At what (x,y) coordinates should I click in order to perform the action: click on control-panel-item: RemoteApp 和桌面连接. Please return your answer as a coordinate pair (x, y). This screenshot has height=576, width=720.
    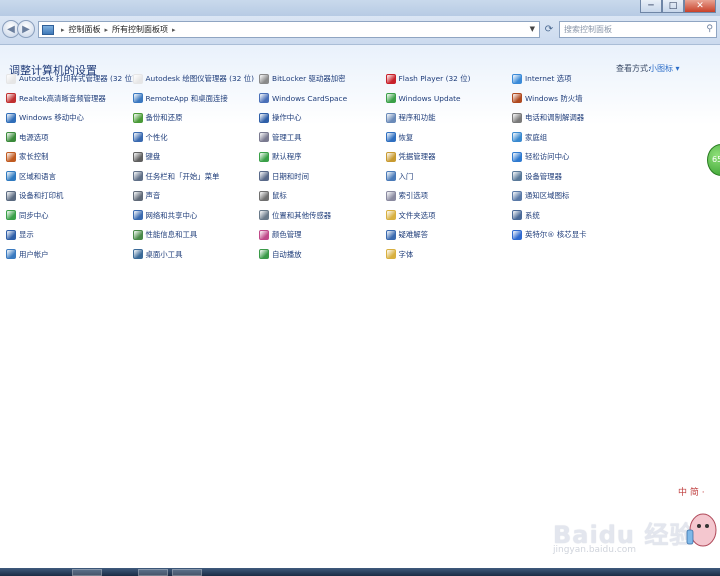
    Looking at the image, I should click on (196, 98).